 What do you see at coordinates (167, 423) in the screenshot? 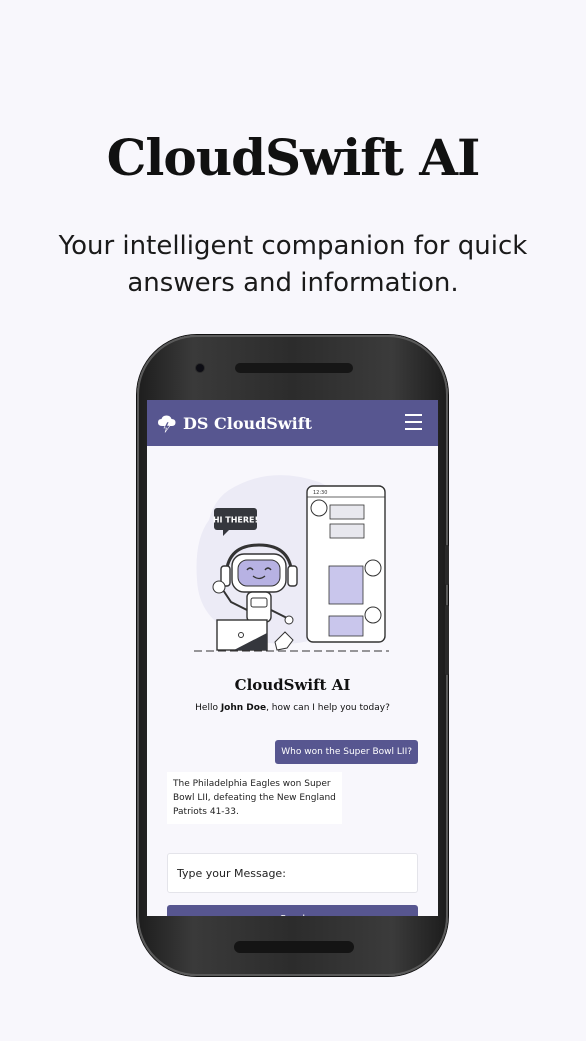
I see `cloud-lightning-icon` at bounding box center [167, 423].